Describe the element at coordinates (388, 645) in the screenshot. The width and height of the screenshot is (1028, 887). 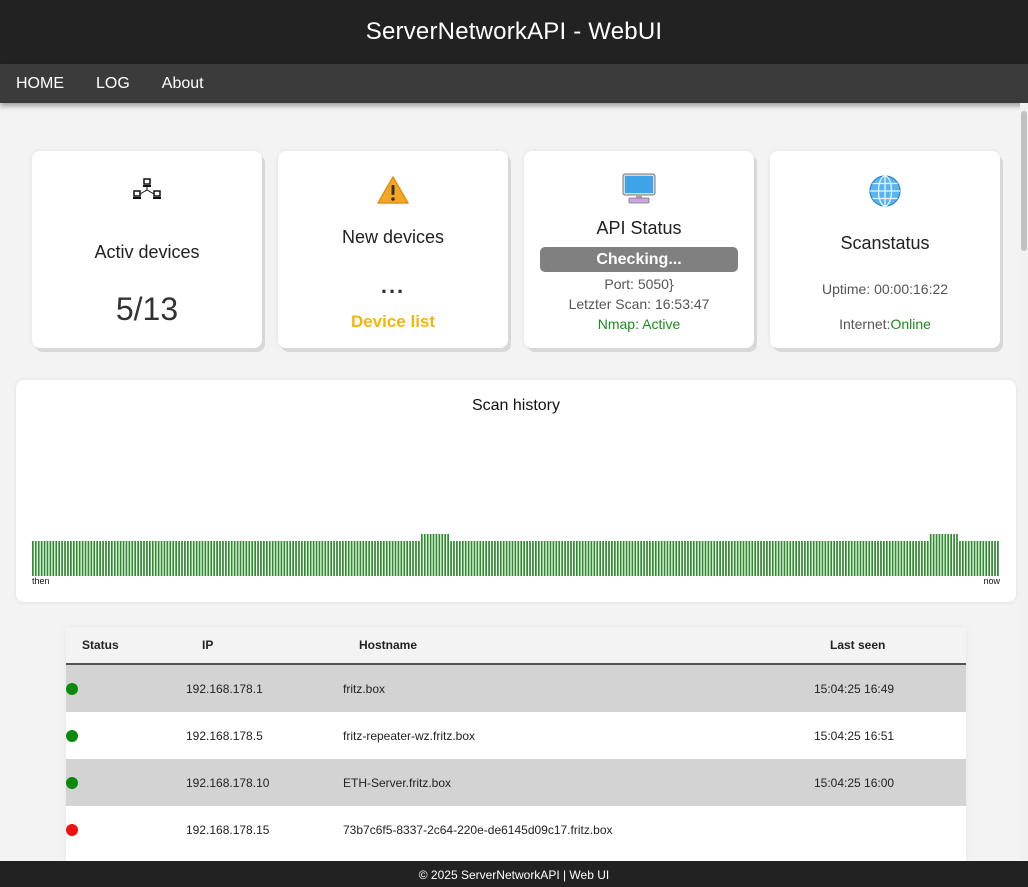
I see `col-hostname: Hostname` at that location.